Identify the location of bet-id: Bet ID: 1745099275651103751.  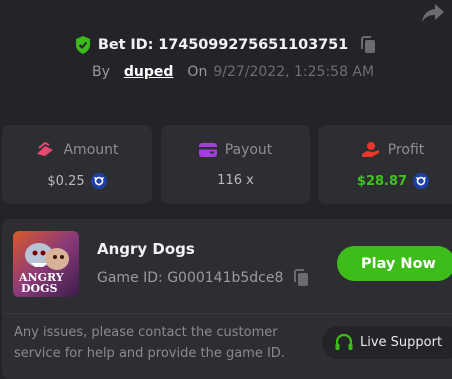
(223, 45).